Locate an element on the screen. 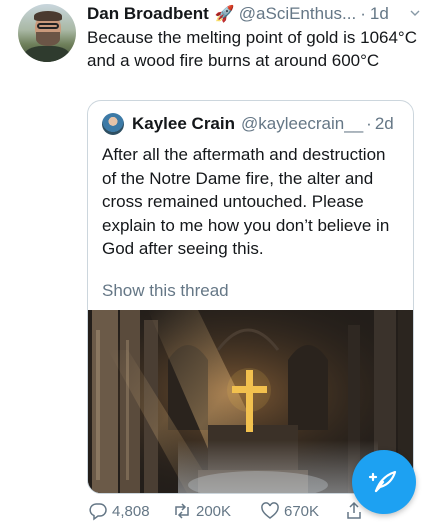  like-button: 670K is located at coordinates (289, 511).